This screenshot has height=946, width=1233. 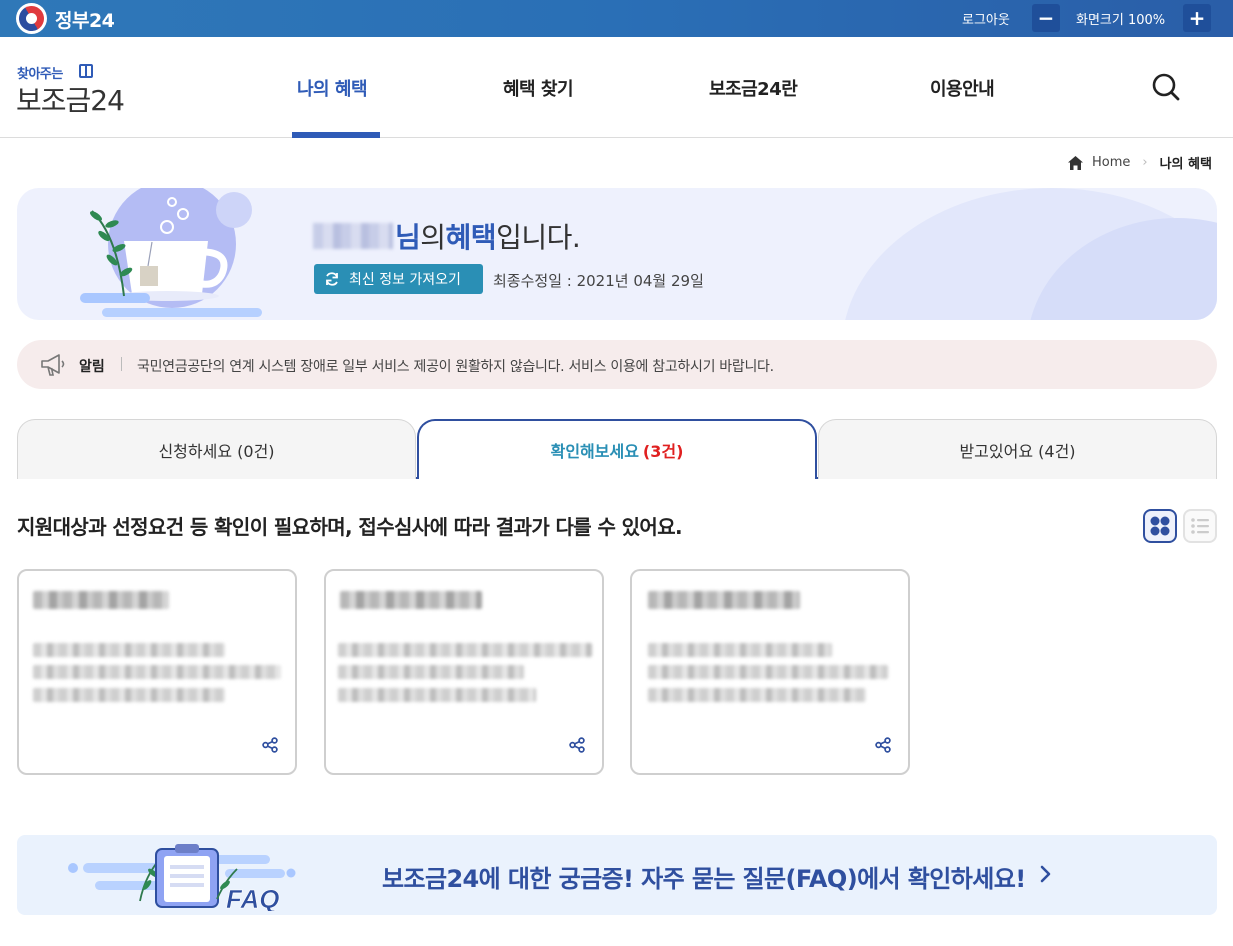 What do you see at coordinates (616, 18) in the screenshot?
I see `top-bar: 정부24 로그아웃 − 화면크기 100% +` at bounding box center [616, 18].